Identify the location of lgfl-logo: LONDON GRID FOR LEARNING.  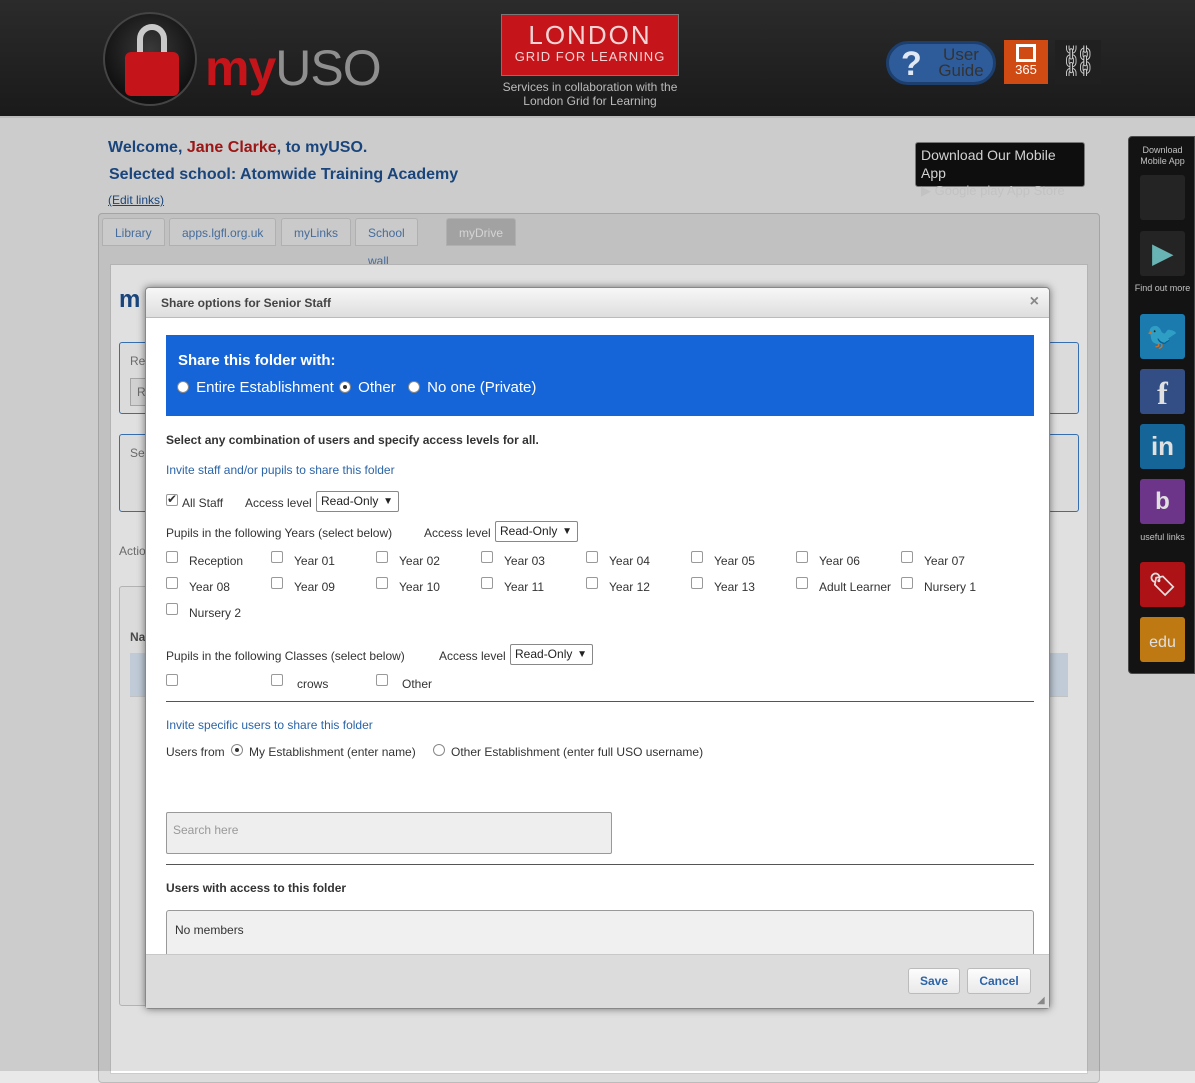
(590, 45).